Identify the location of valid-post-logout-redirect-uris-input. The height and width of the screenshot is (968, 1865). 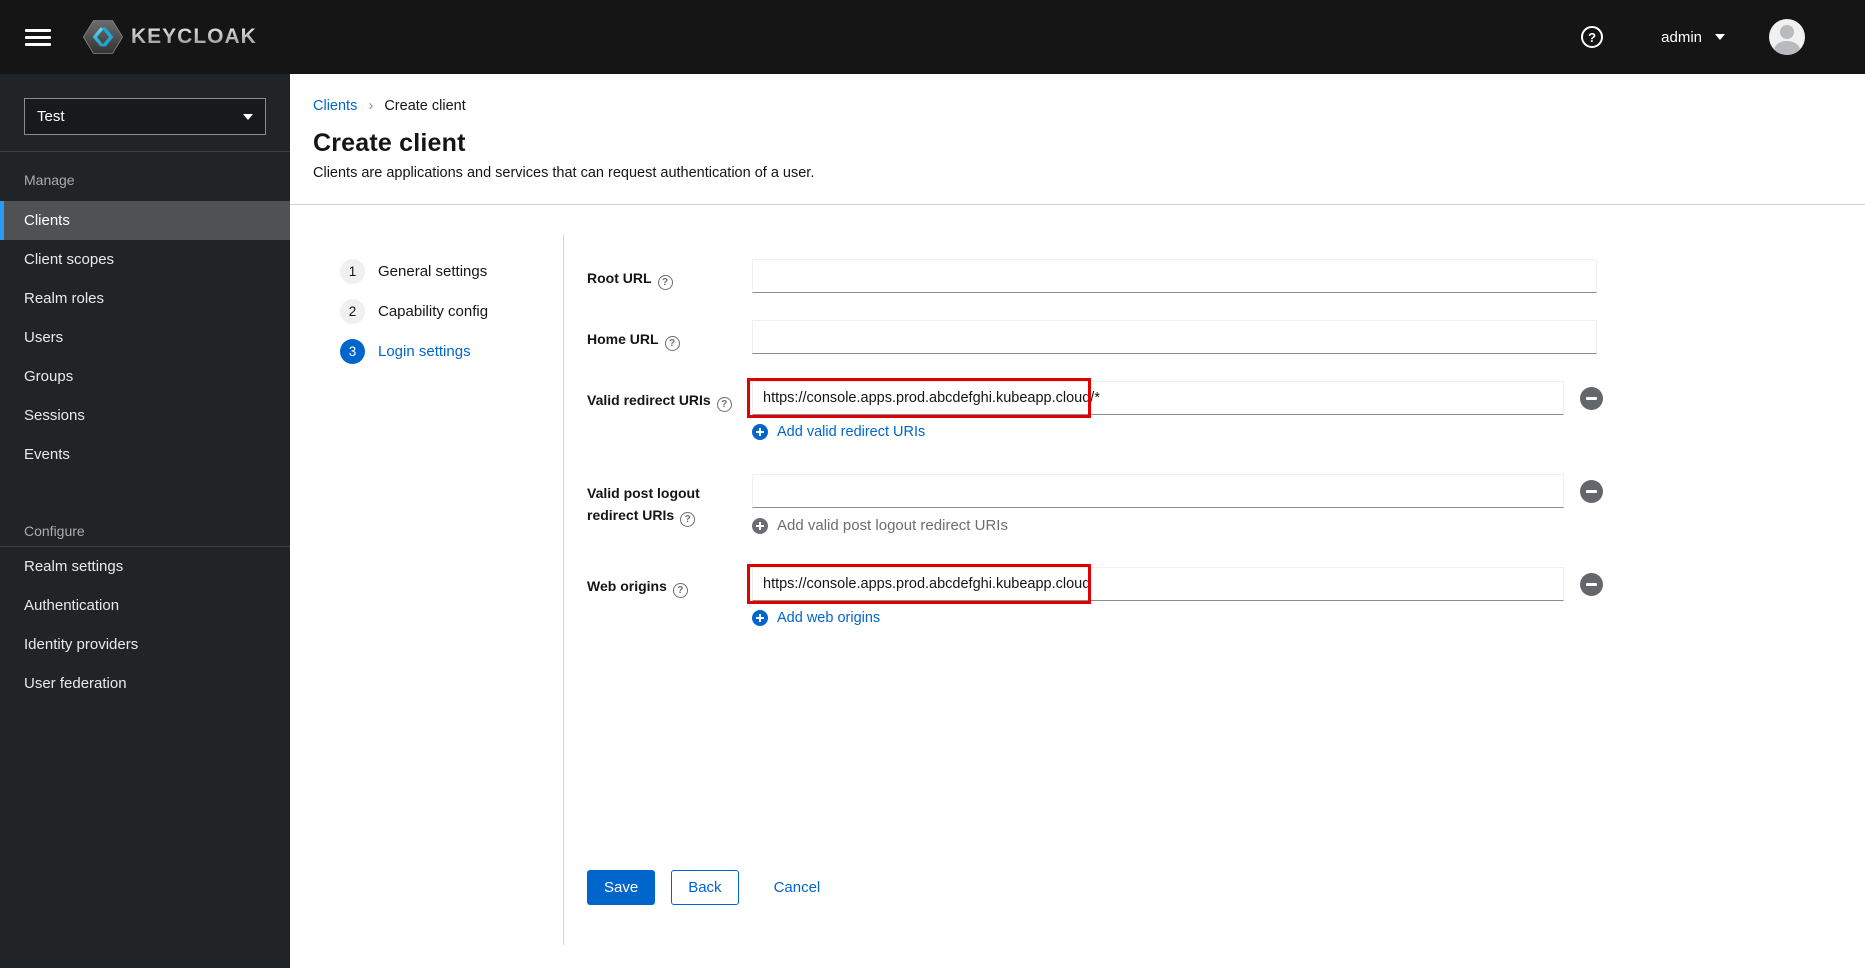
(1158, 491).